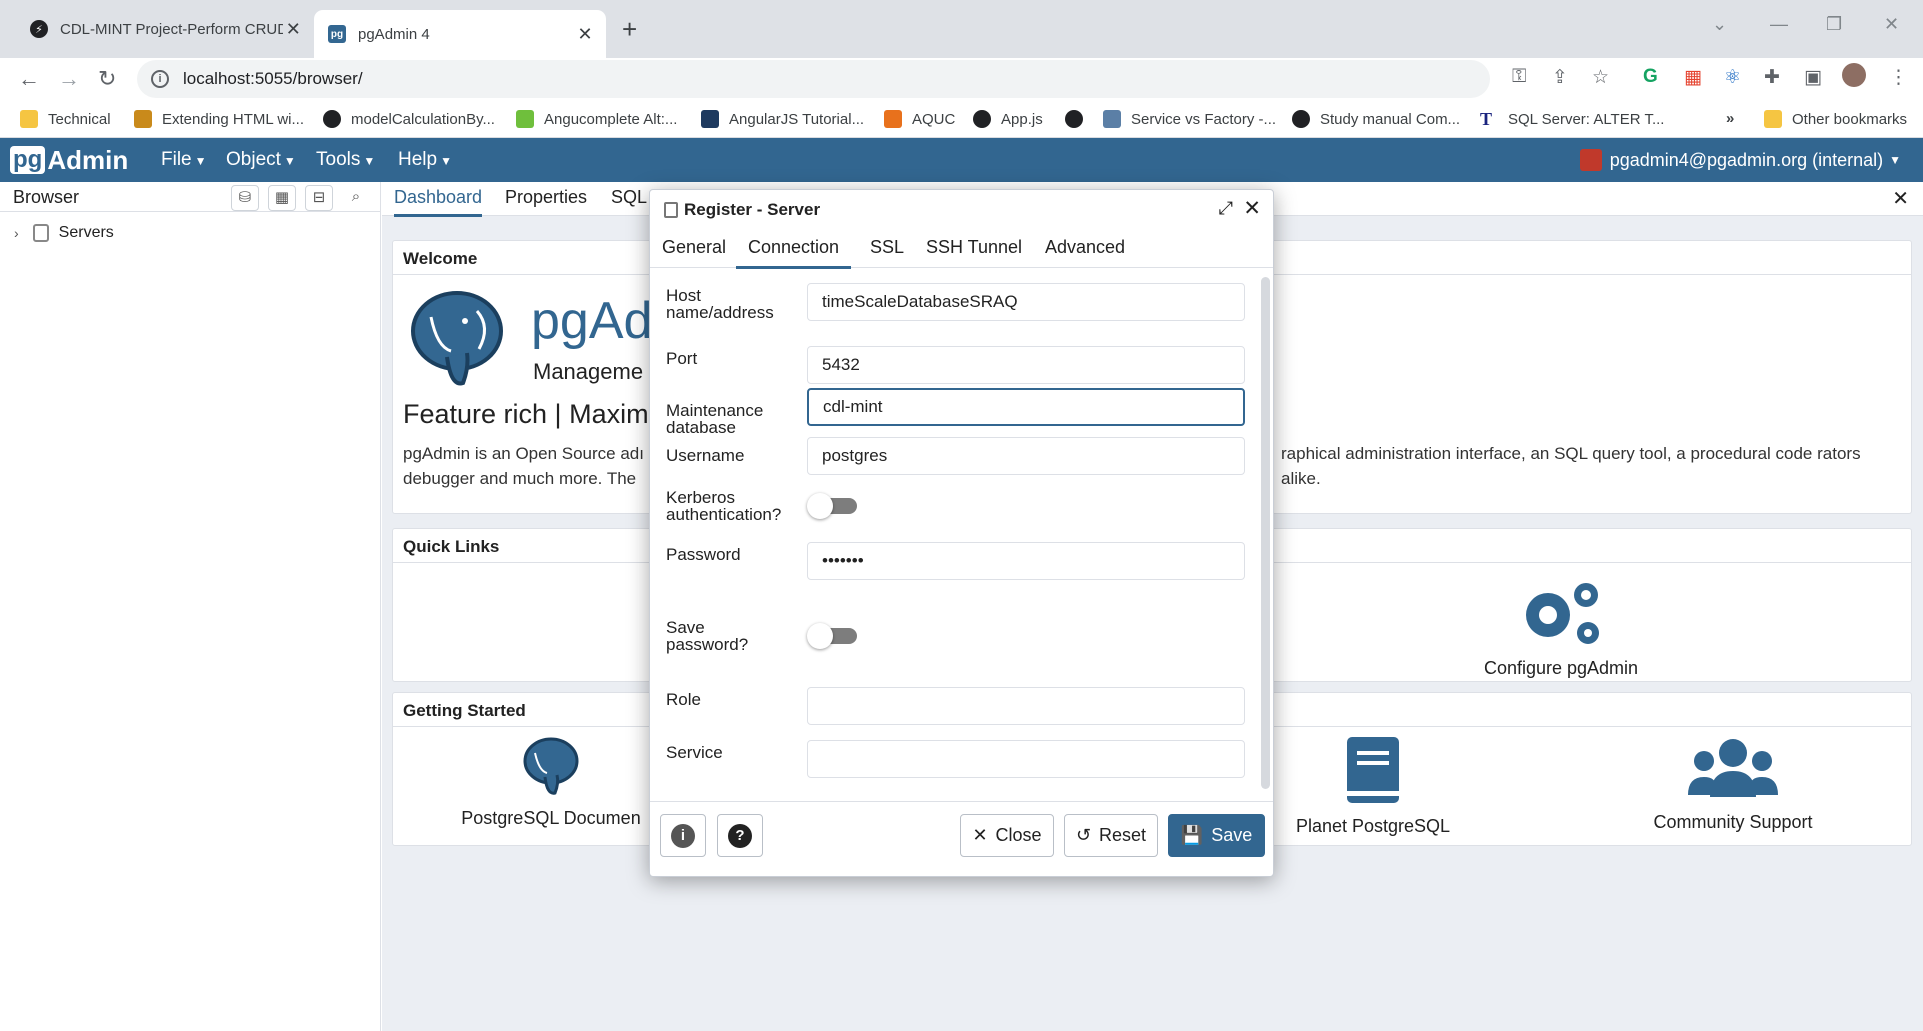  What do you see at coordinates (1693, 77) in the screenshot?
I see `colorpick-extension-icon: ▦` at bounding box center [1693, 77].